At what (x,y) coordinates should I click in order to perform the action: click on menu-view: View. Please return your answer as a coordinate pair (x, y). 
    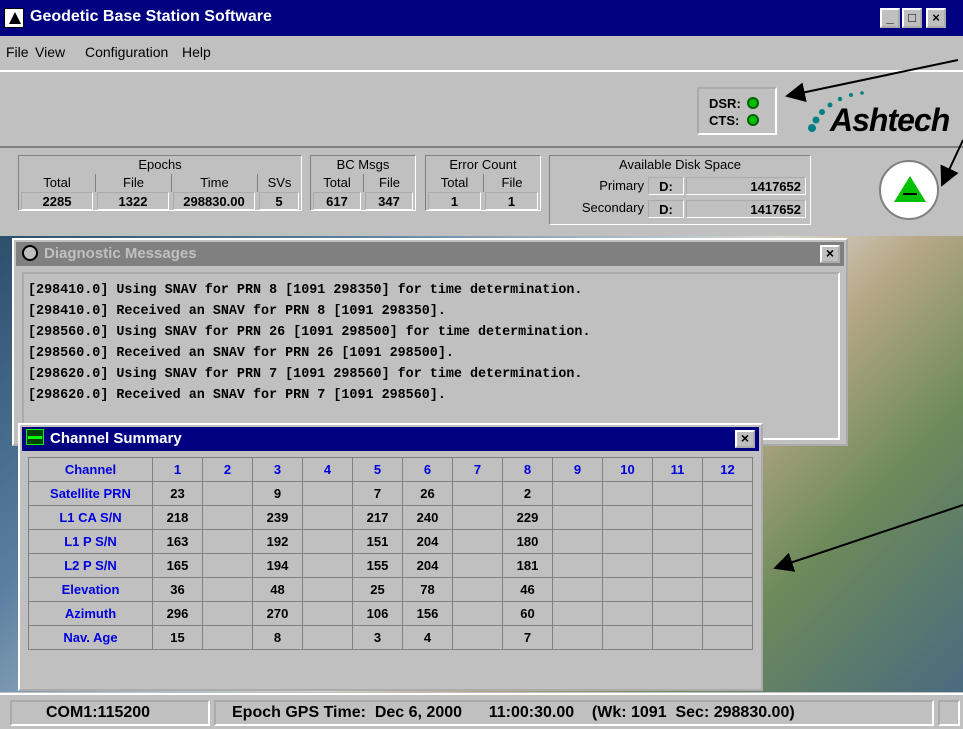
    Looking at the image, I should click on (50, 52).